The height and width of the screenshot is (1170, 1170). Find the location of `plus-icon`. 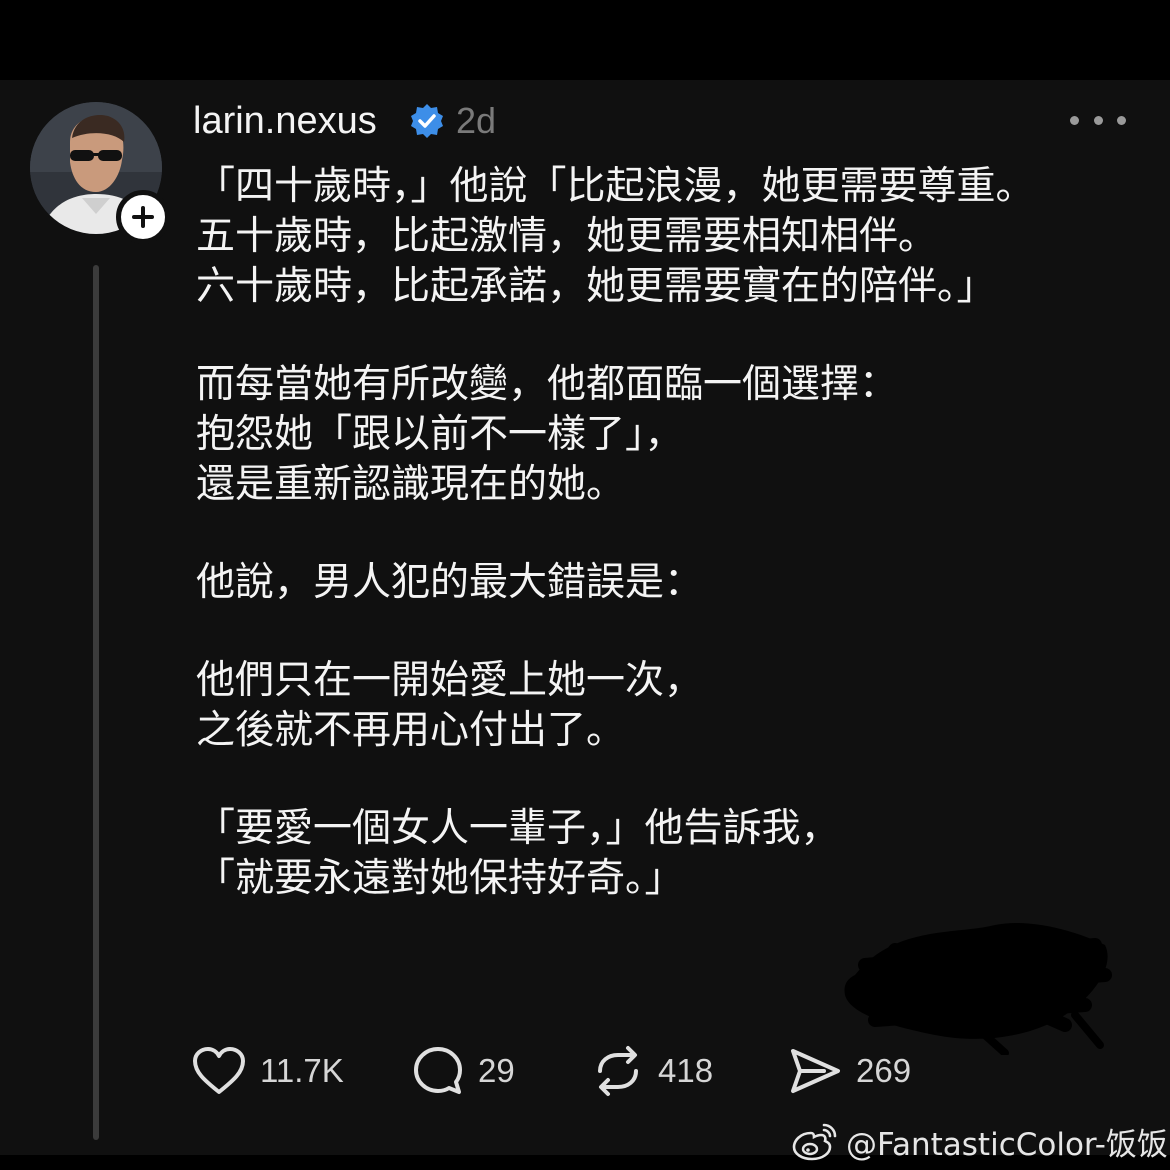

plus-icon is located at coordinates (143, 217).